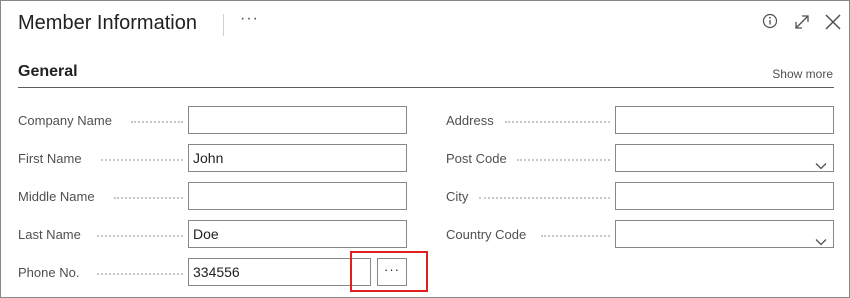 The image size is (850, 298). What do you see at coordinates (724, 196) in the screenshot?
I see `city-field` at bounding box center [724, 196].